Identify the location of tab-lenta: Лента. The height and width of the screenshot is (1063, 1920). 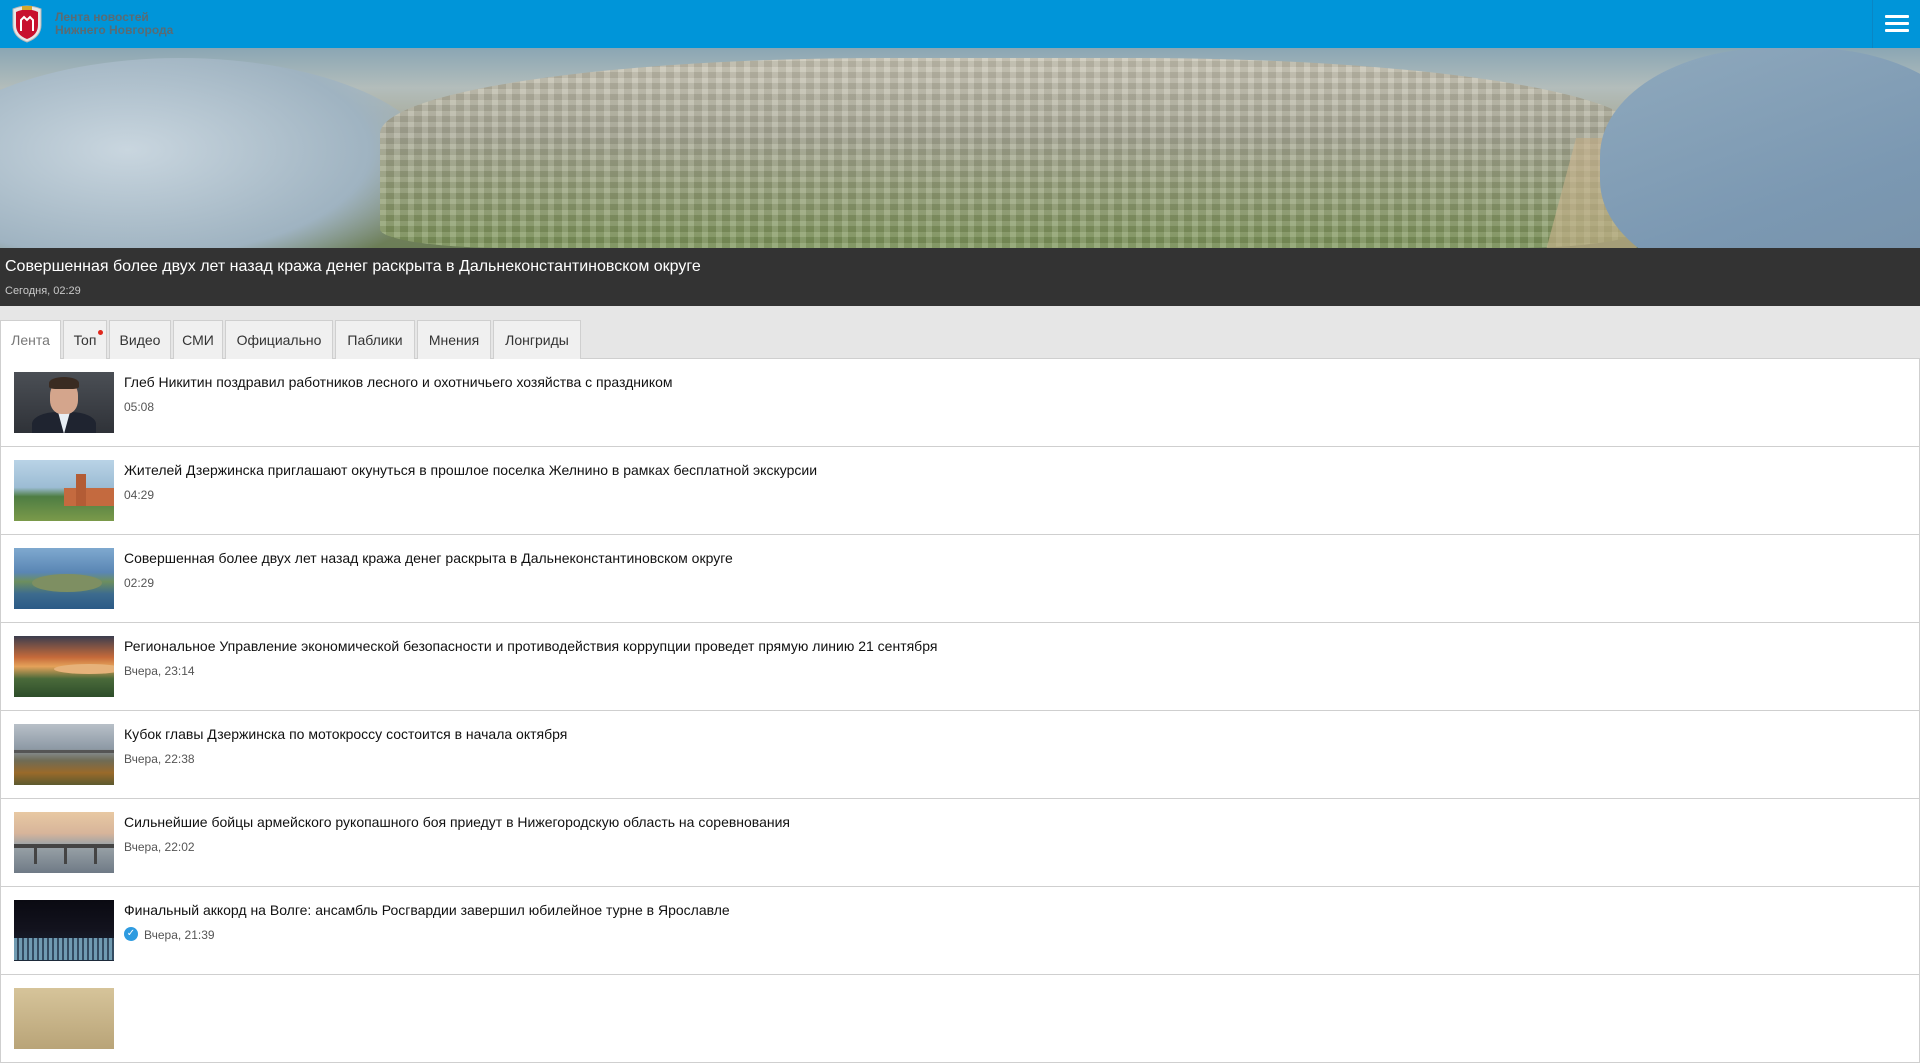
(30, 340).